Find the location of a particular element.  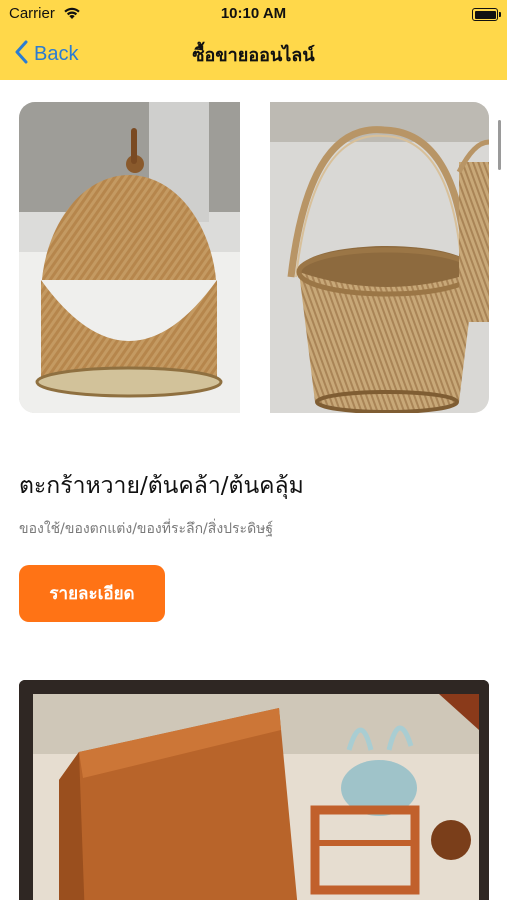

product-title: ตะกร้าหวาย/ต้นคล้า/ต้นคลุ้ม is located at coordinates (161, 486).